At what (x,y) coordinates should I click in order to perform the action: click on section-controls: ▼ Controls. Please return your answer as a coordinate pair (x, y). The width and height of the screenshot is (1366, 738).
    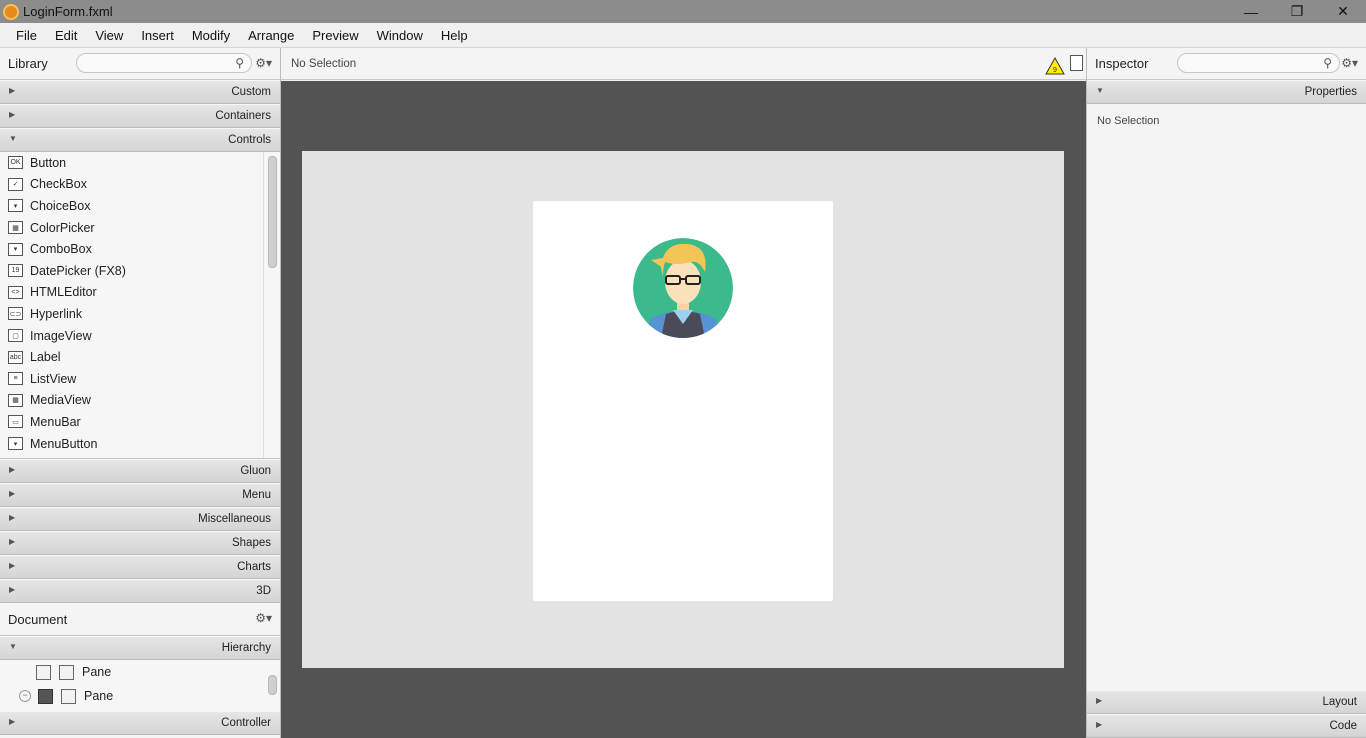
    Looking at the image, I should click on (140, 140).